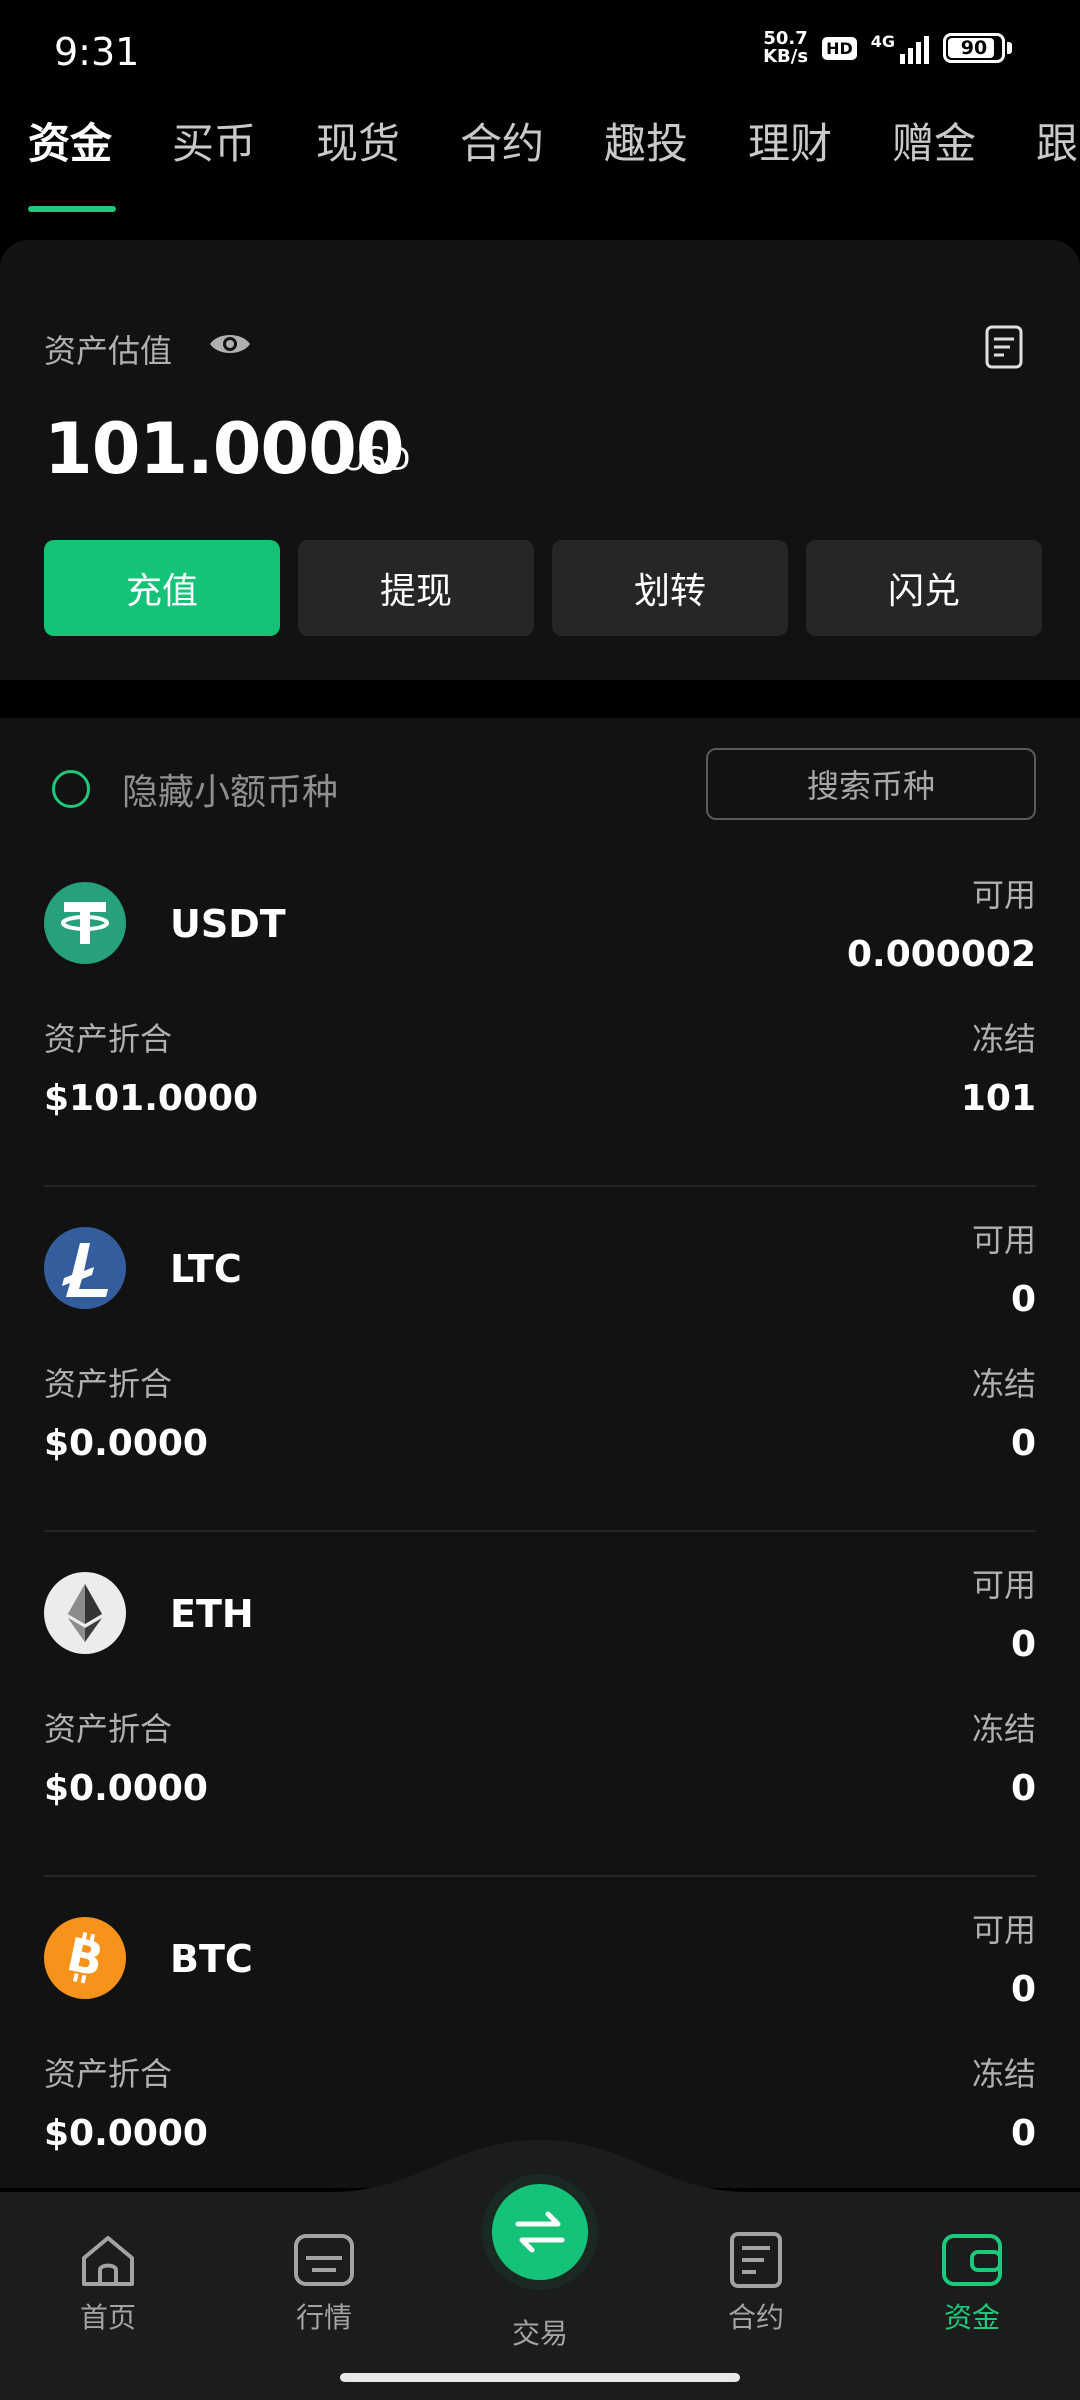 The image size is (1080, 2400). I want to click on contract-icon, so click(756, 2260).